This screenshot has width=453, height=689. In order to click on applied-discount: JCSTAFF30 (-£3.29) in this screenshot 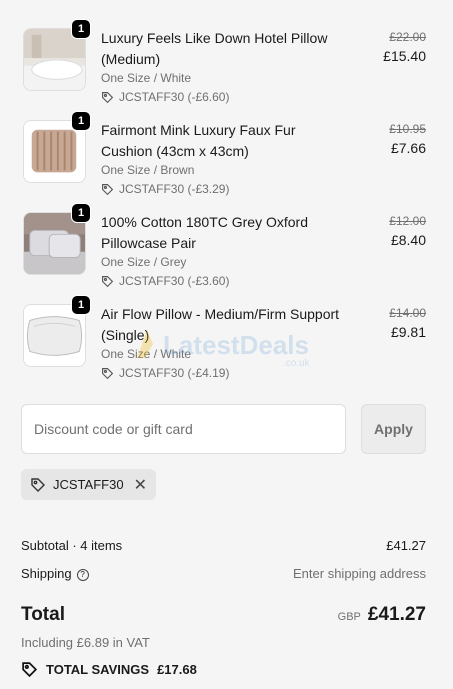, I will do `click(165, 189)`.